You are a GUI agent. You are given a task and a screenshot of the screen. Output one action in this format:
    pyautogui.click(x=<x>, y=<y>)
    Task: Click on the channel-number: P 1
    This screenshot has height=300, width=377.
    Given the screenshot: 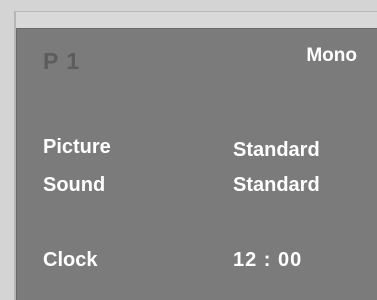 What is the action you would take?
    pyautogui.click(x=62, y=61)
    